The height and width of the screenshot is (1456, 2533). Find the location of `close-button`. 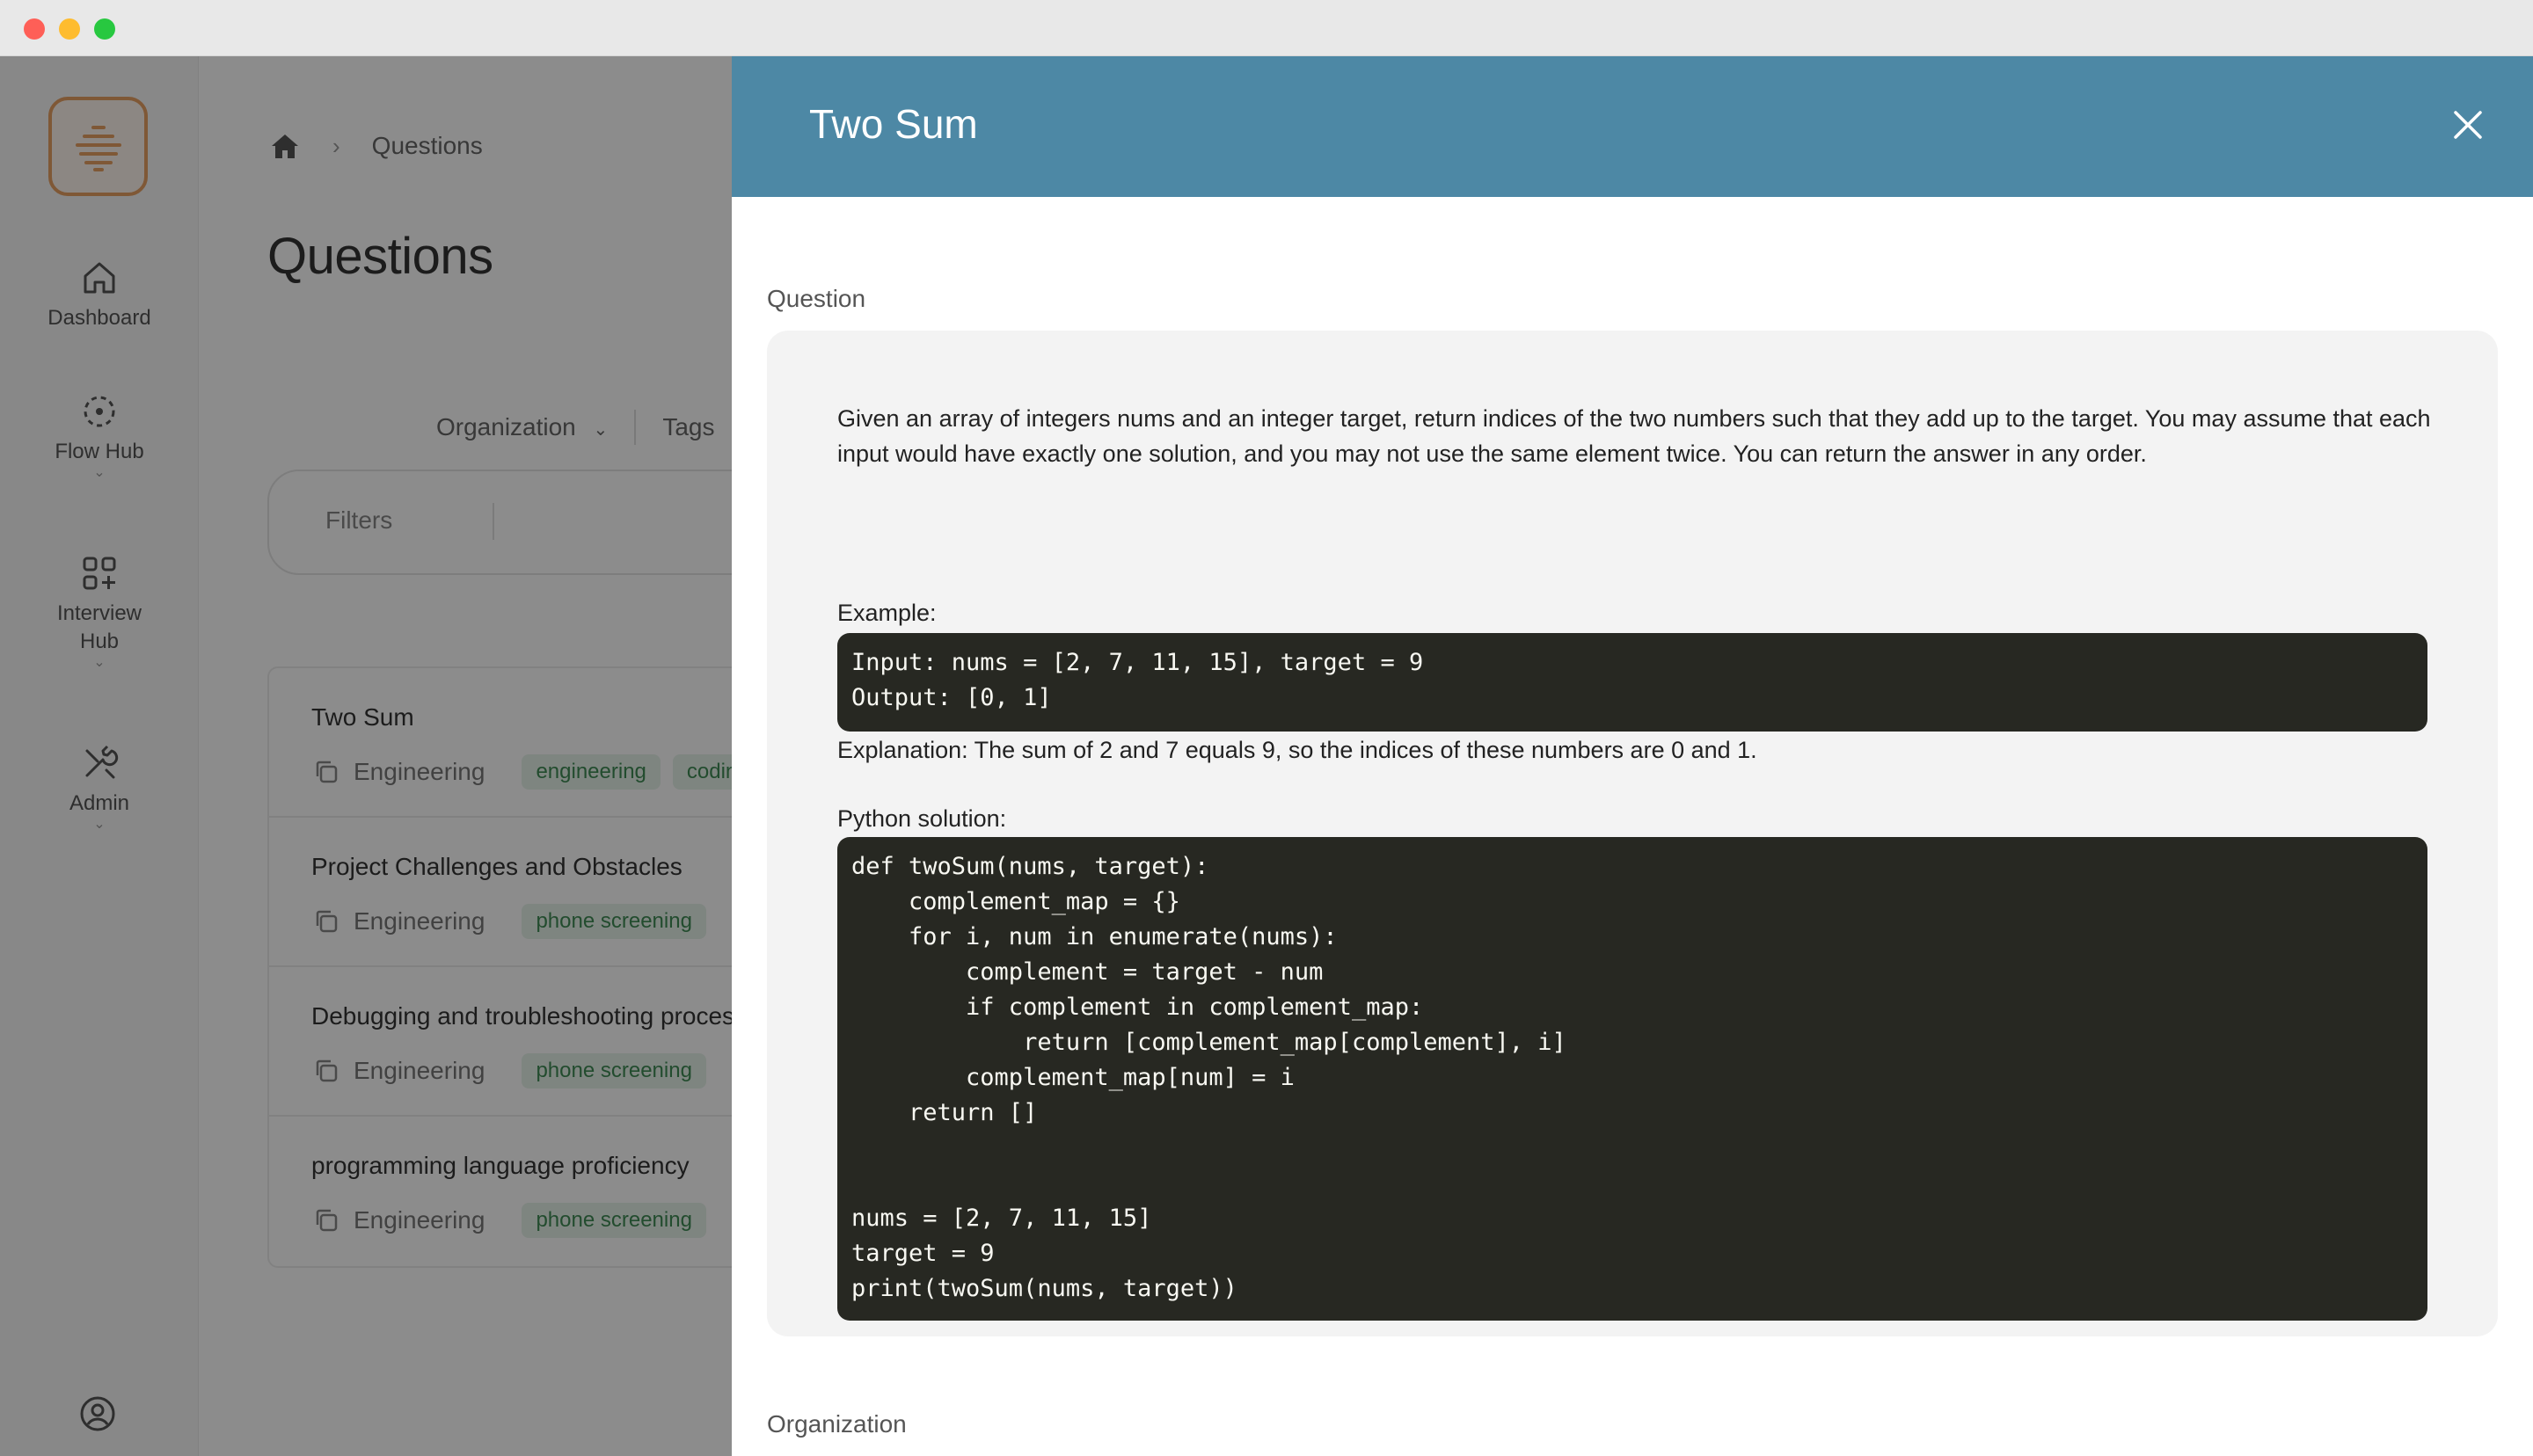

close-button is located at coordinates (2468, 125).